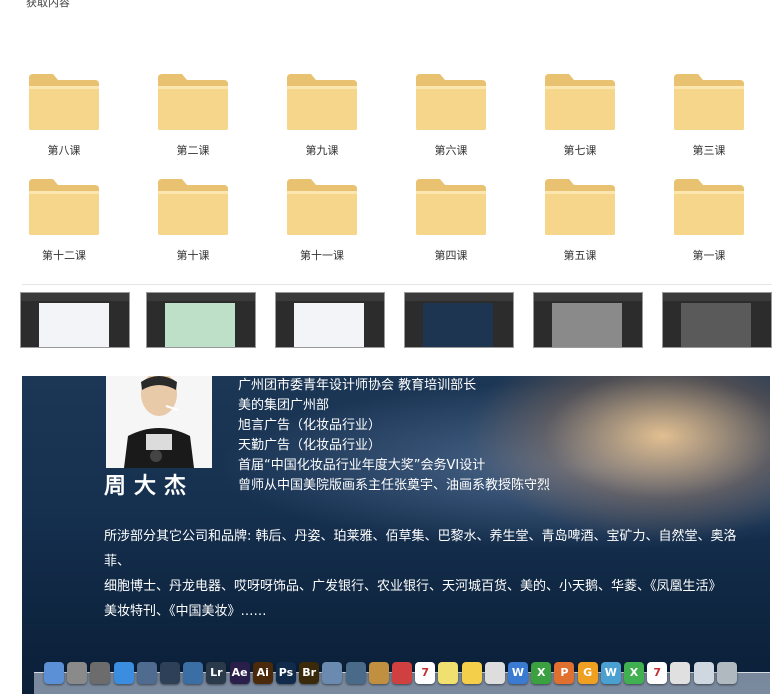  Describe the element at coordinates (309, 673) in the screenshot. I see `bridge-icon: Br` at that location.